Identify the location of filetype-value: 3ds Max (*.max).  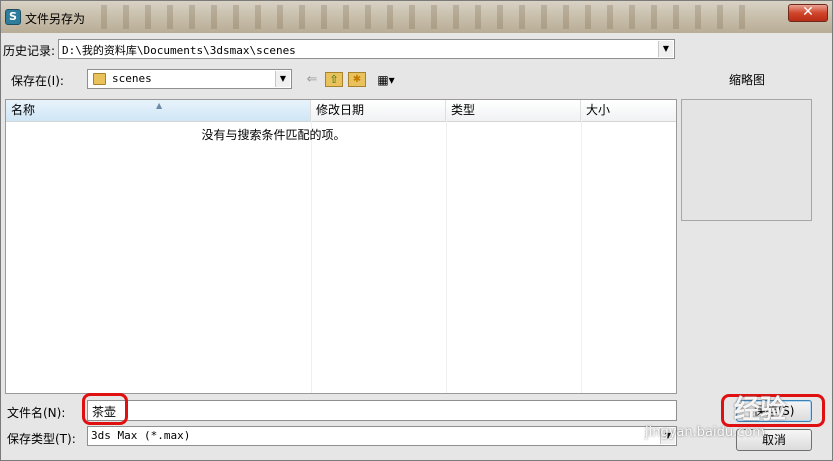
(141, 435).